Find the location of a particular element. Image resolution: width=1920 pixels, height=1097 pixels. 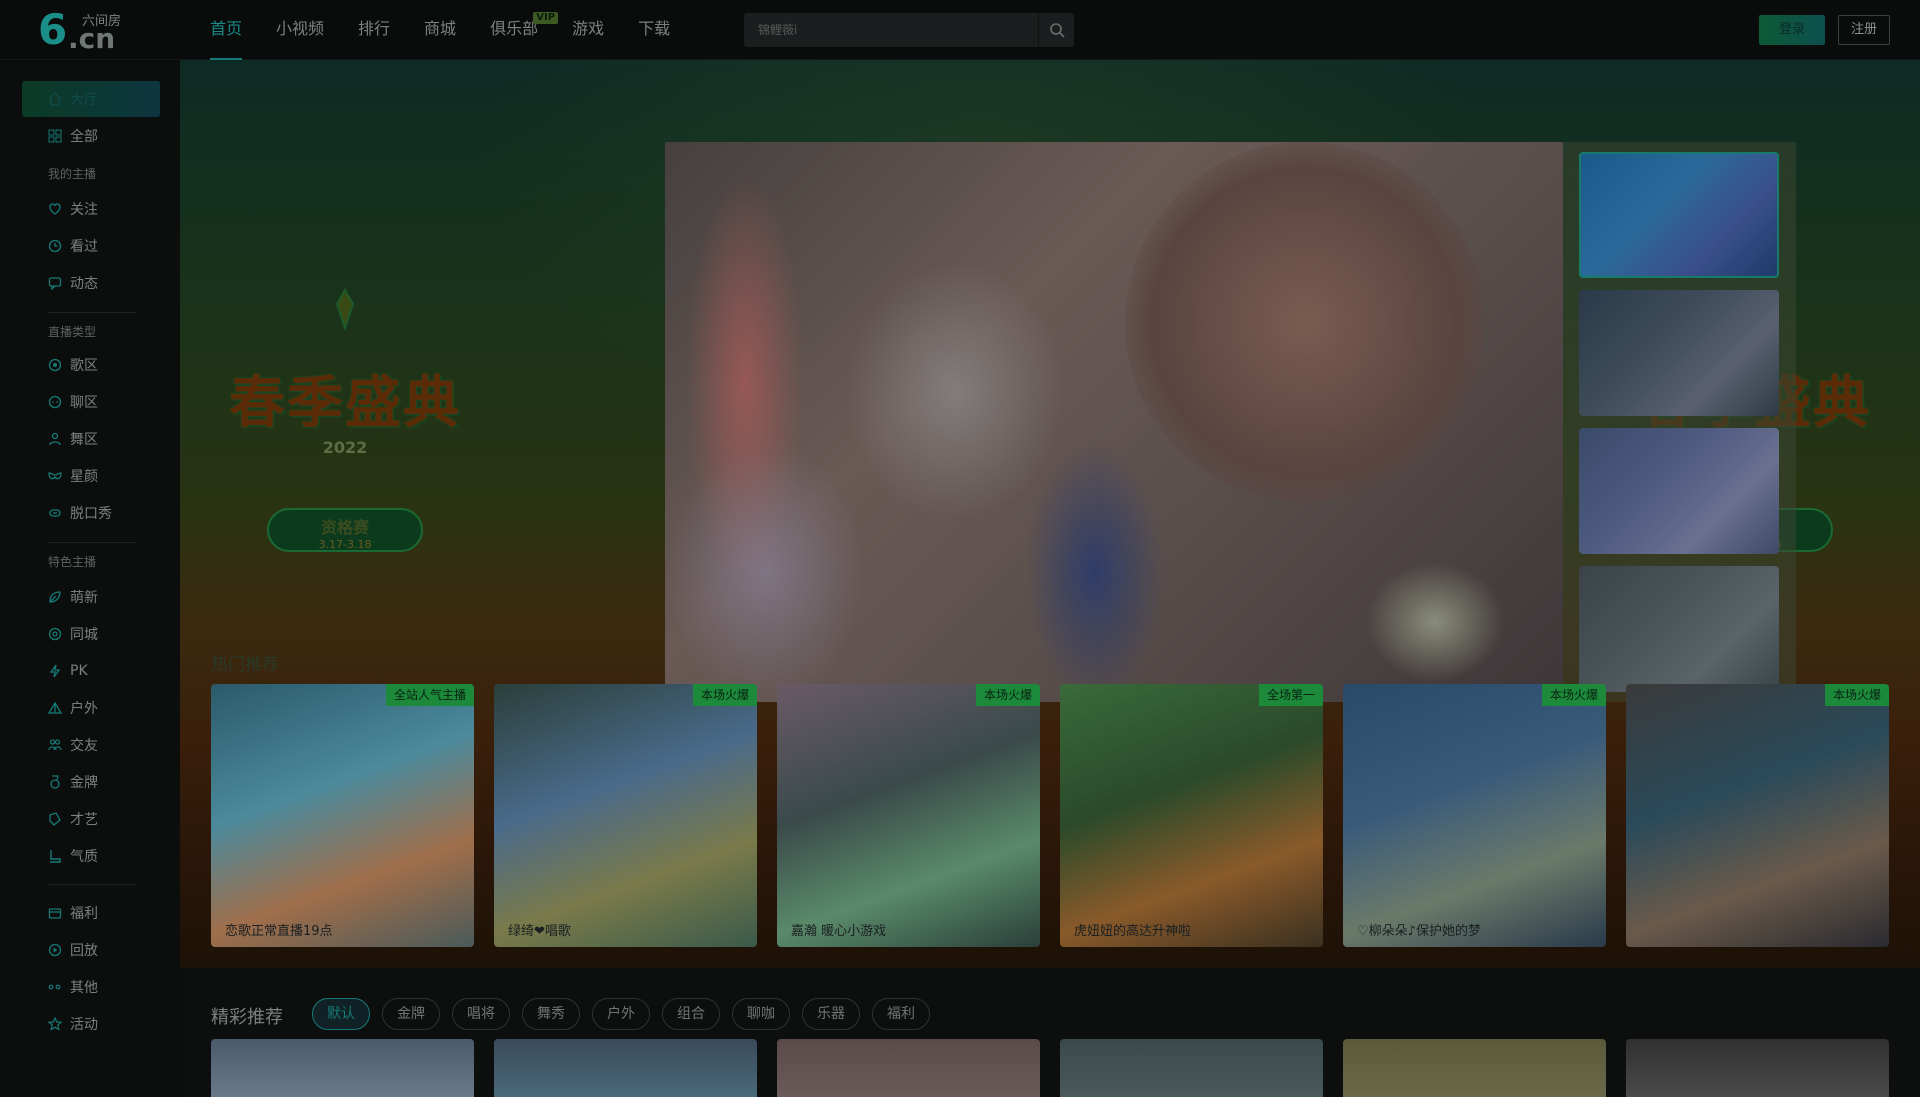

sidebar-group-type: 直播类型 is located at coordinates (72, 332).